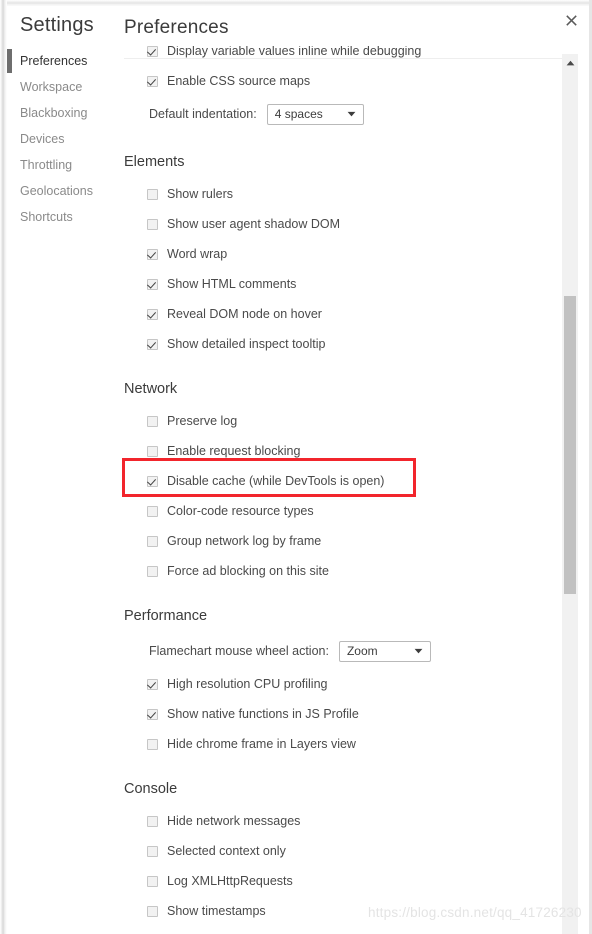  I want to click on checkbox-group-network-log-by-frame, so click(152, 541).